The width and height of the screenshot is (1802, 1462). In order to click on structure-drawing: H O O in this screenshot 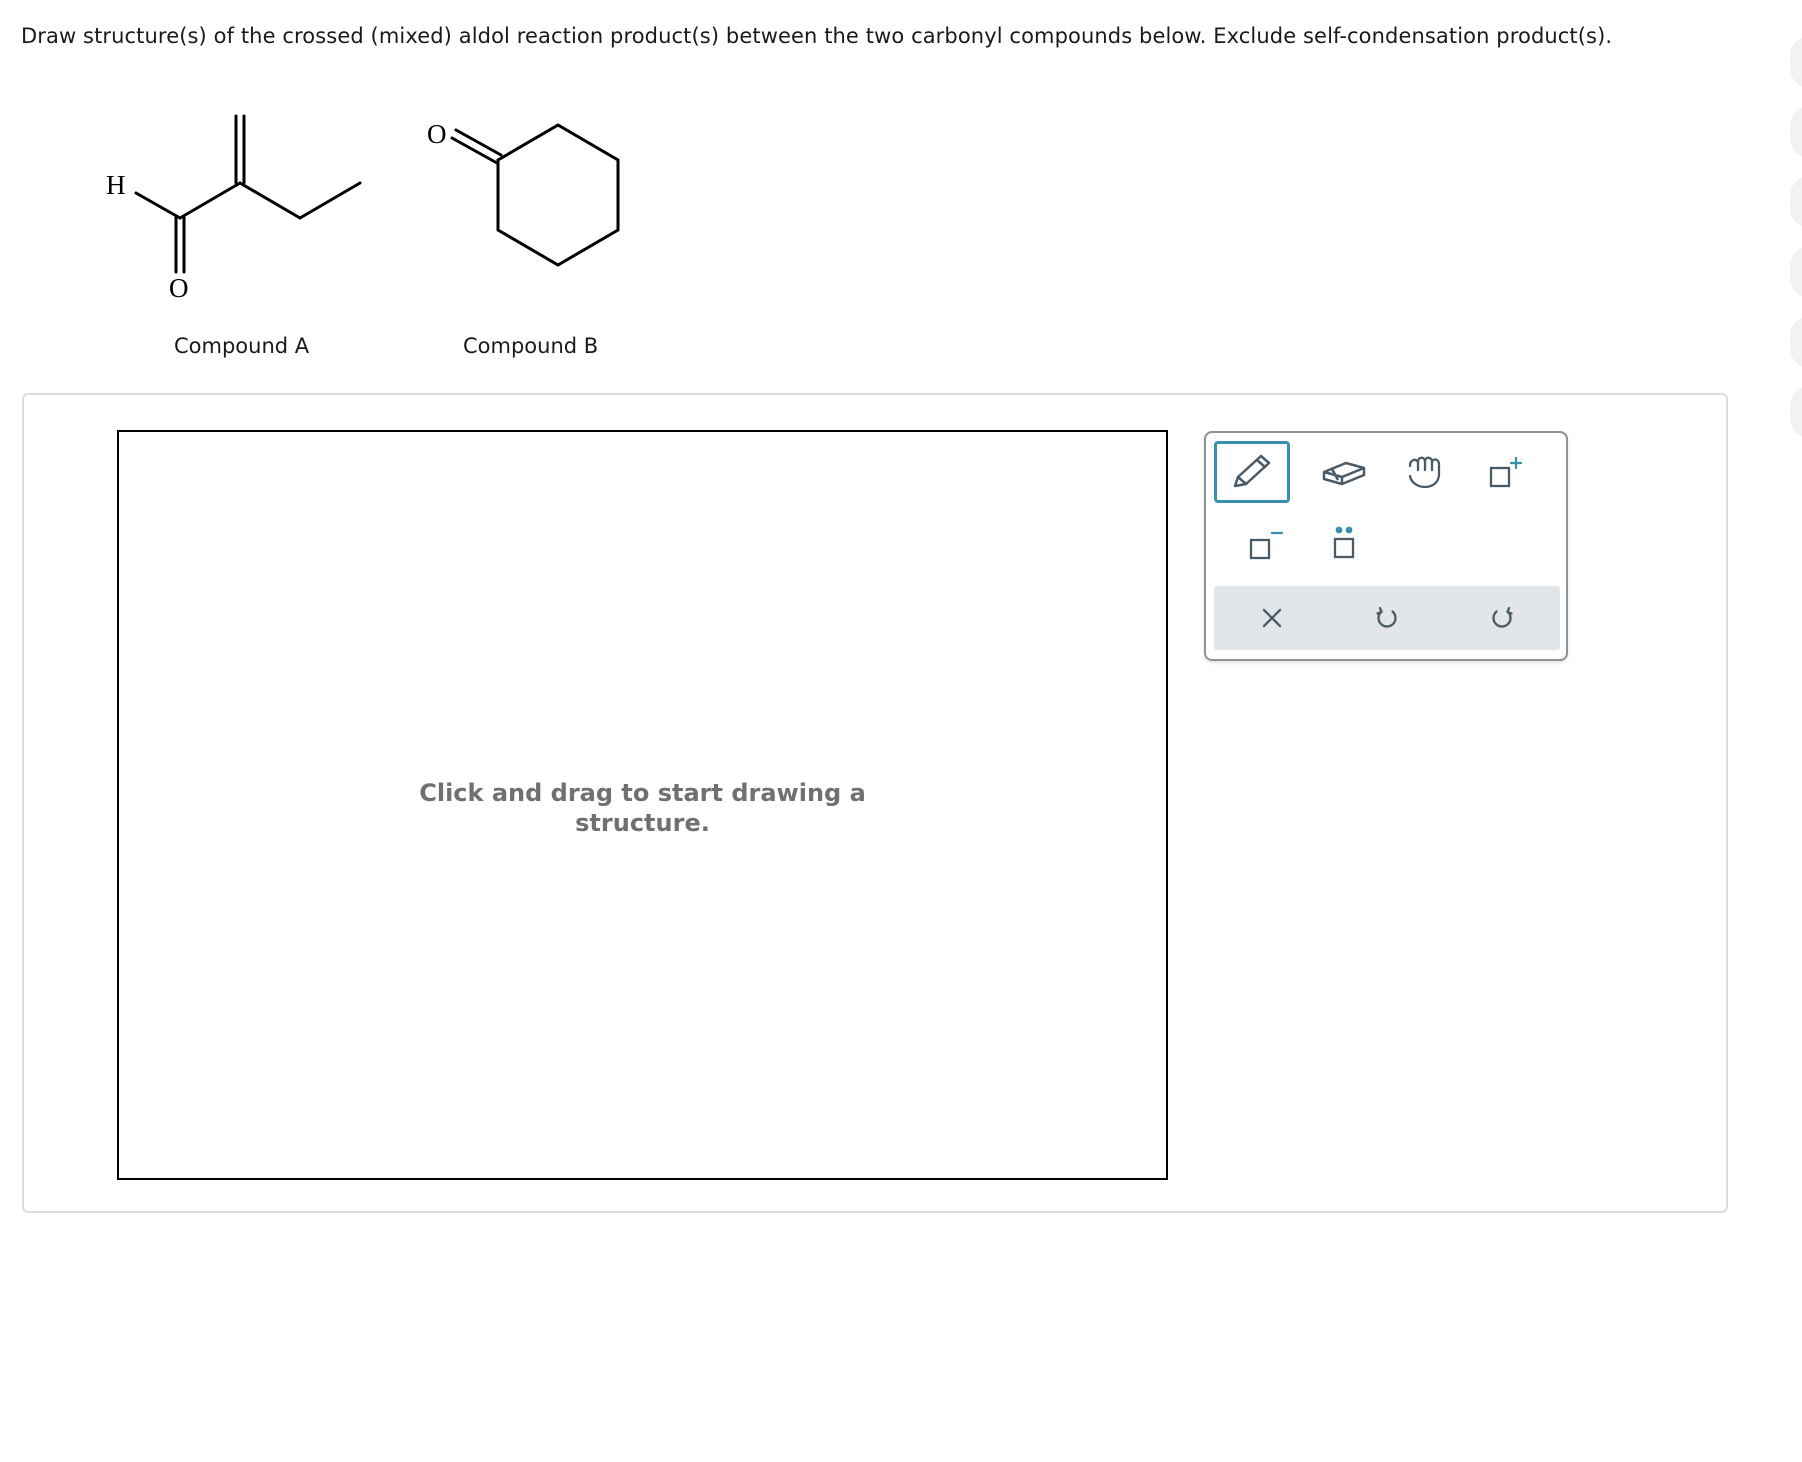, I will do `click(363, 208)`.